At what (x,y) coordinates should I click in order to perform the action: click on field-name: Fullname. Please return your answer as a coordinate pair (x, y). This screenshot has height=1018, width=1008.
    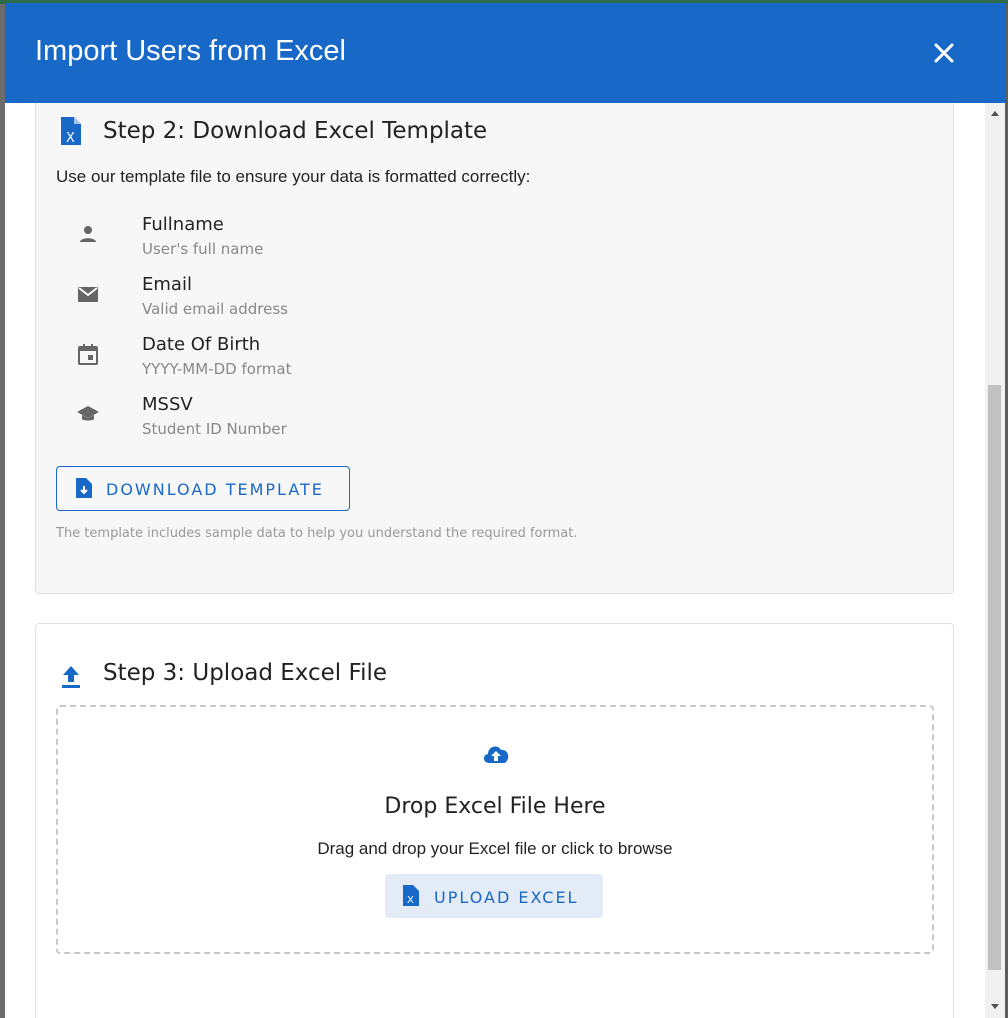
    Looking at the image, I should click on (183, 224).